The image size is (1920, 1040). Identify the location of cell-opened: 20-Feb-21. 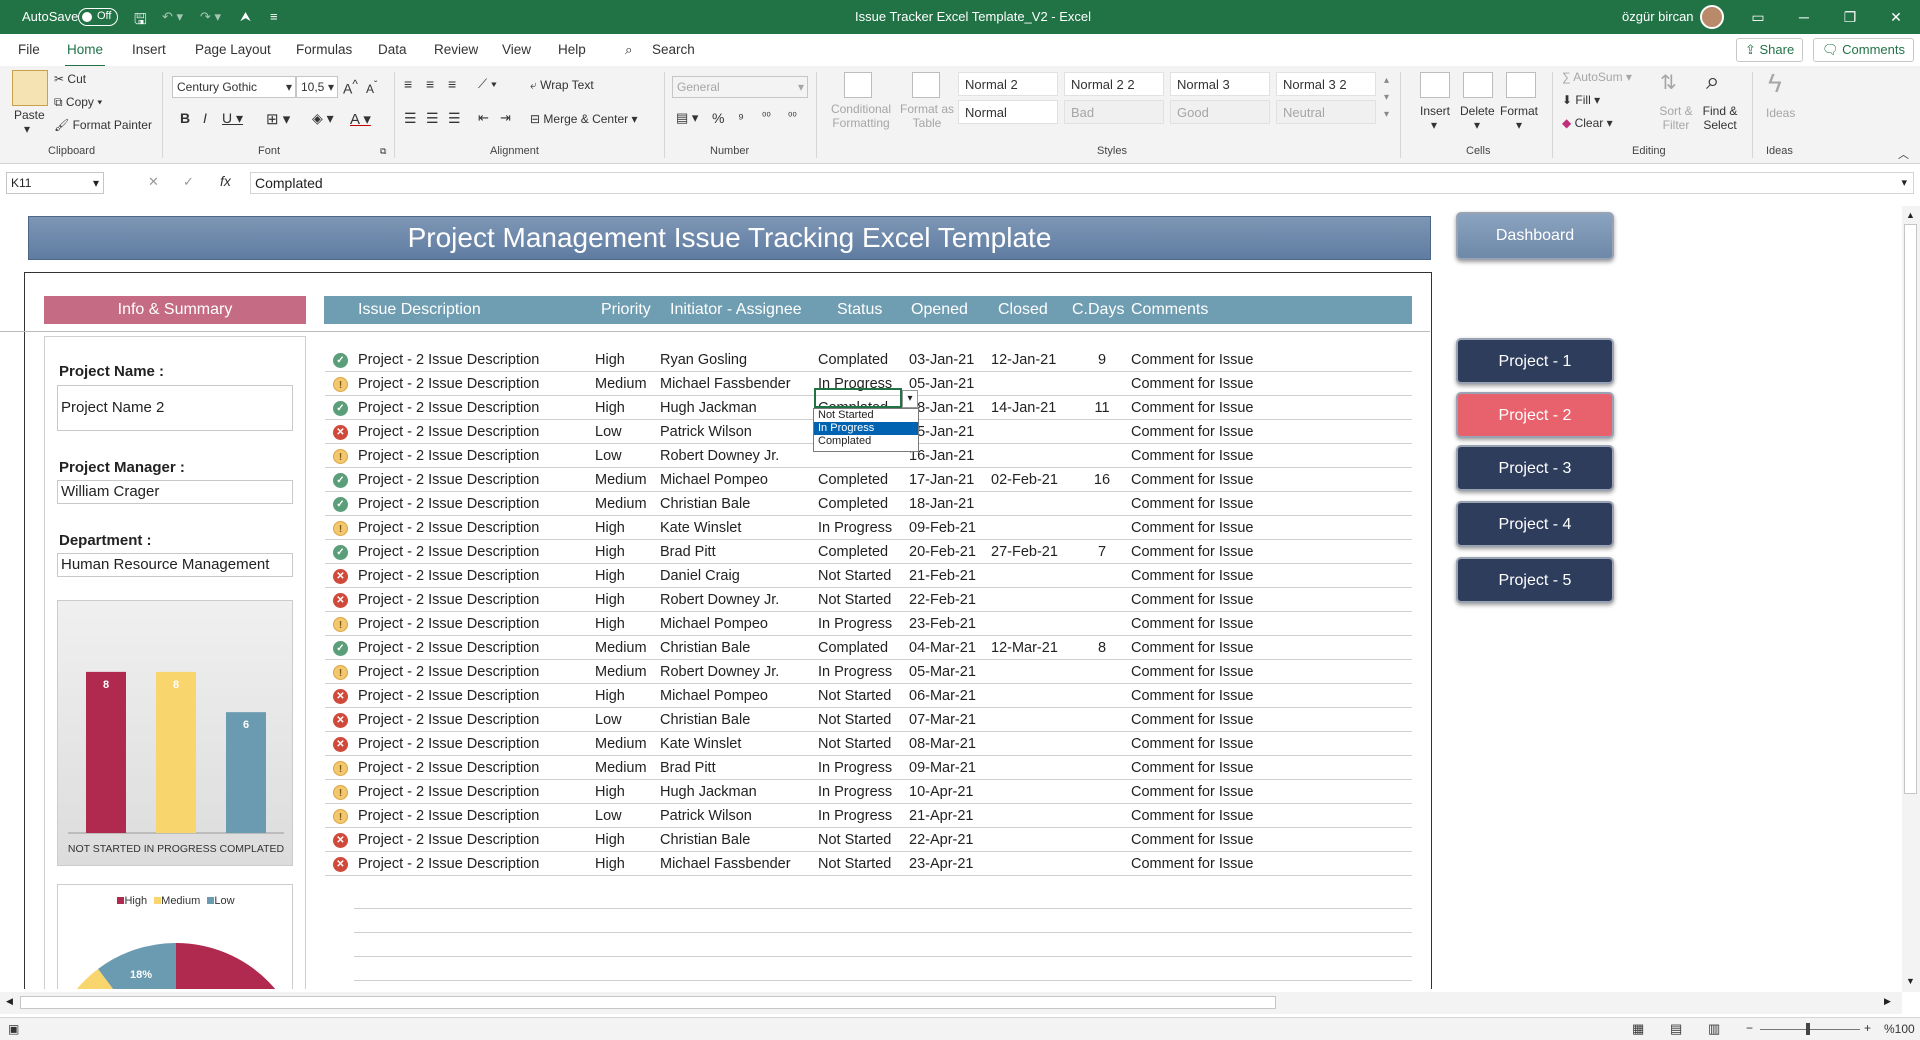
(942, 552).